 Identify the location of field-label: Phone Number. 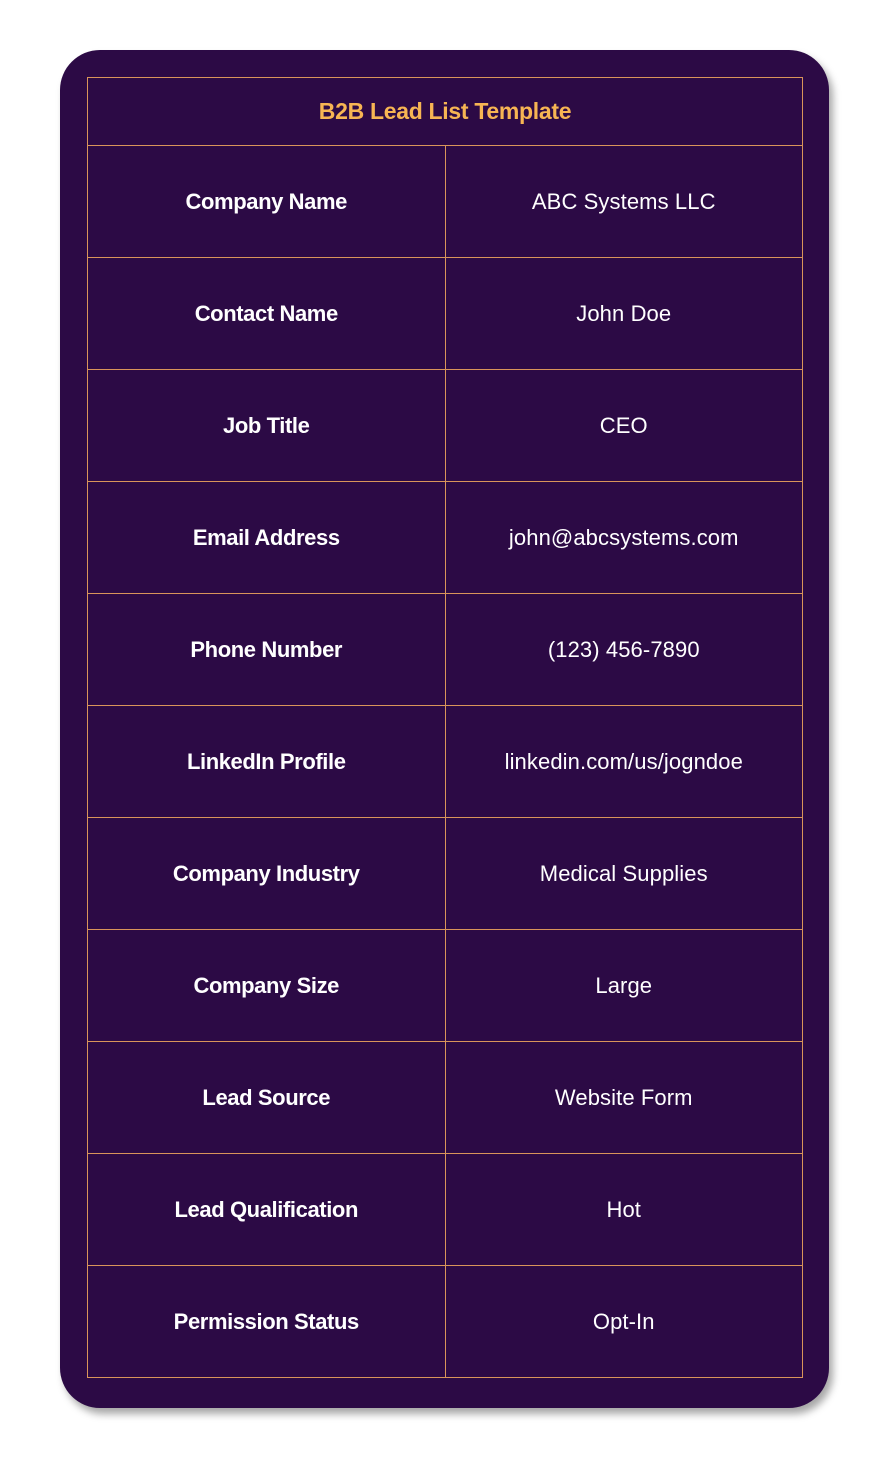
(266, 649).